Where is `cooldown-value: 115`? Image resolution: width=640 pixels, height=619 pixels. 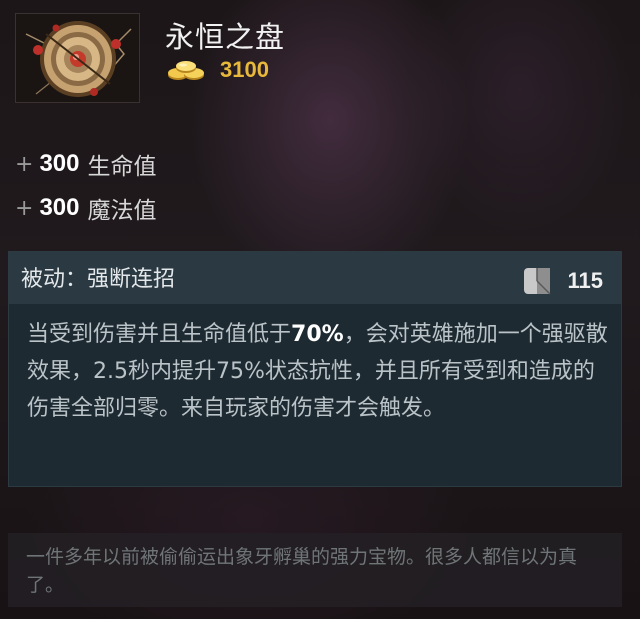 cooldown-value: 115 is located at coordinates (585, 280).